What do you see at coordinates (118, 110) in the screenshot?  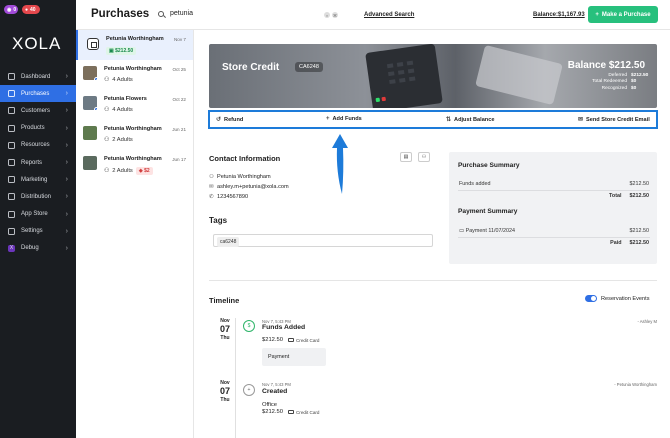 I see `purchase-guests: ⚇ 4 Adults` at bounding box center [118, 110].